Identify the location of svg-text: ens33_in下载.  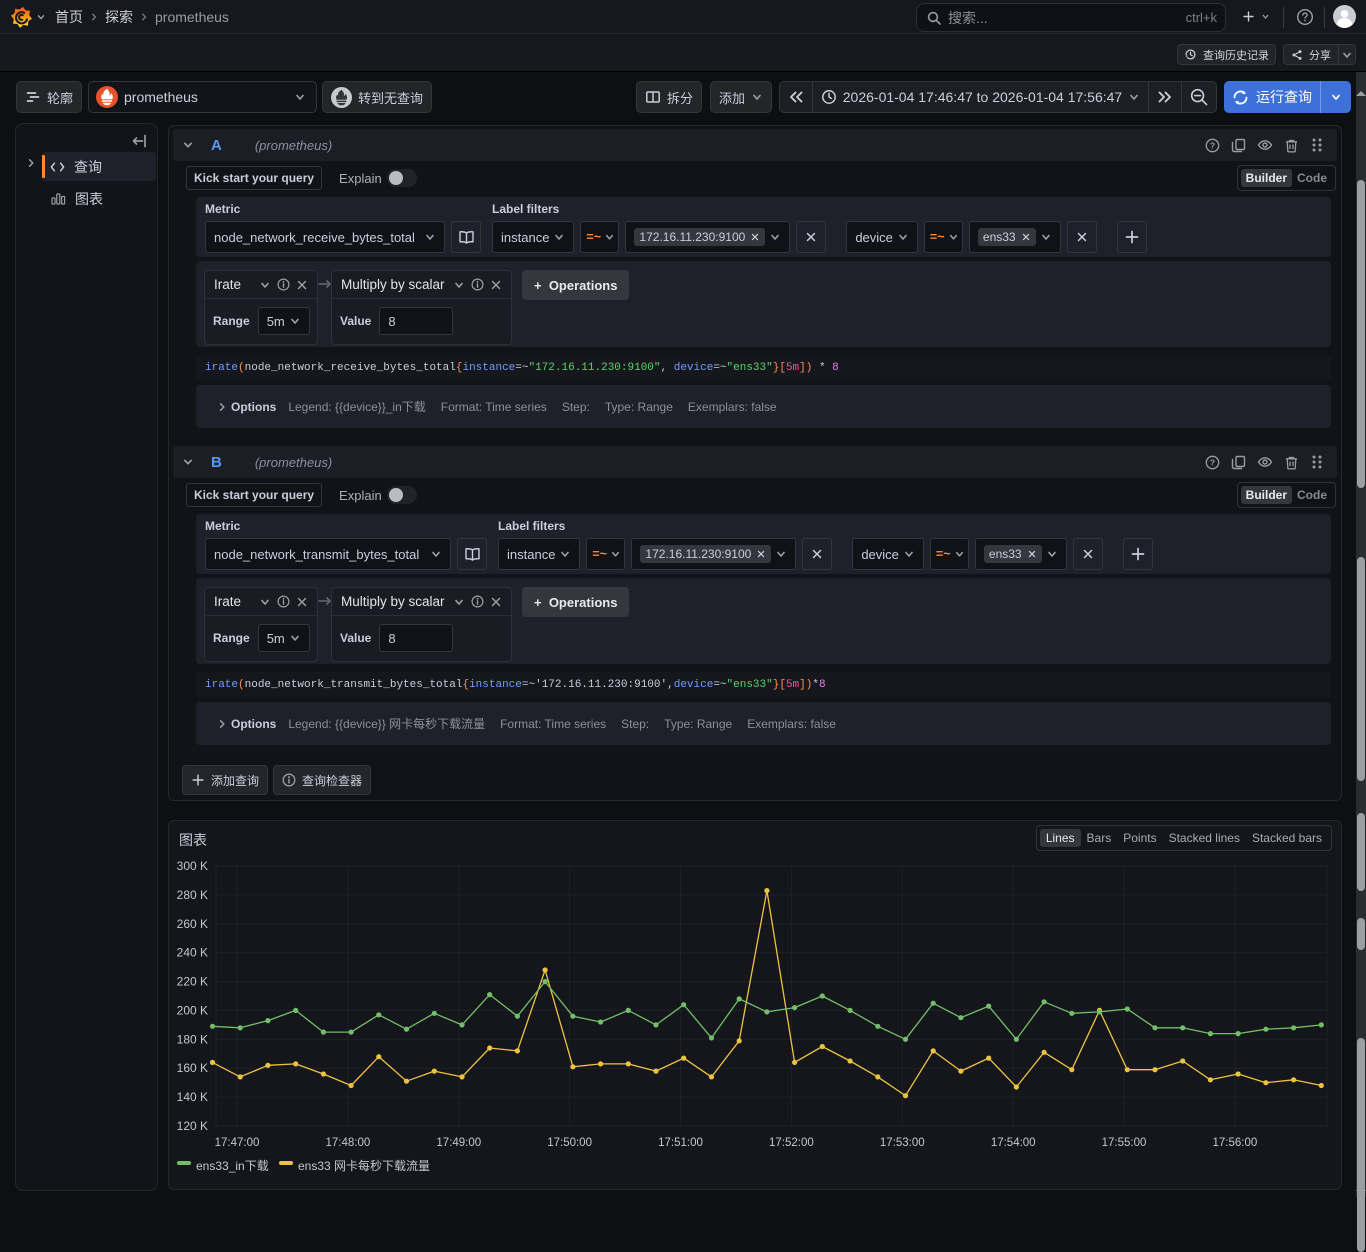
(232, 1166).